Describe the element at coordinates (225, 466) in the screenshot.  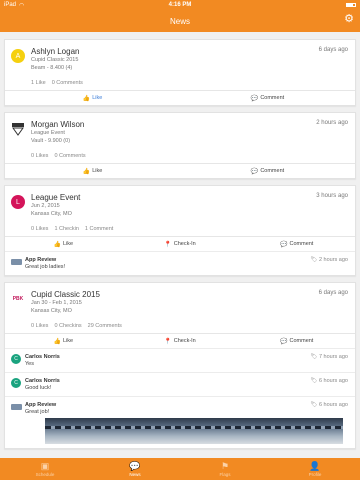
I see `flag-icon: ⚑` at that location.